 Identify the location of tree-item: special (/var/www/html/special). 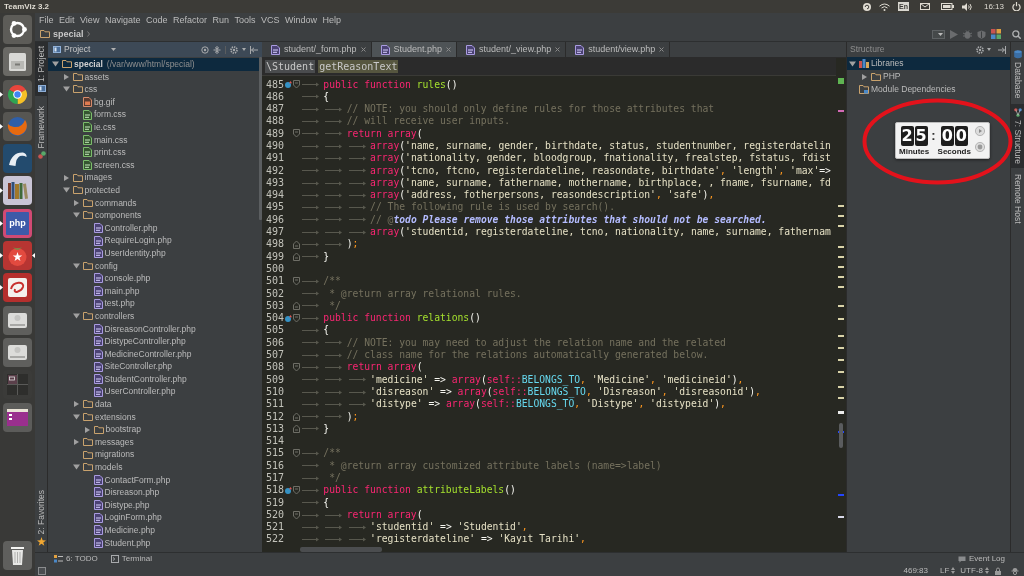
(155, 64).